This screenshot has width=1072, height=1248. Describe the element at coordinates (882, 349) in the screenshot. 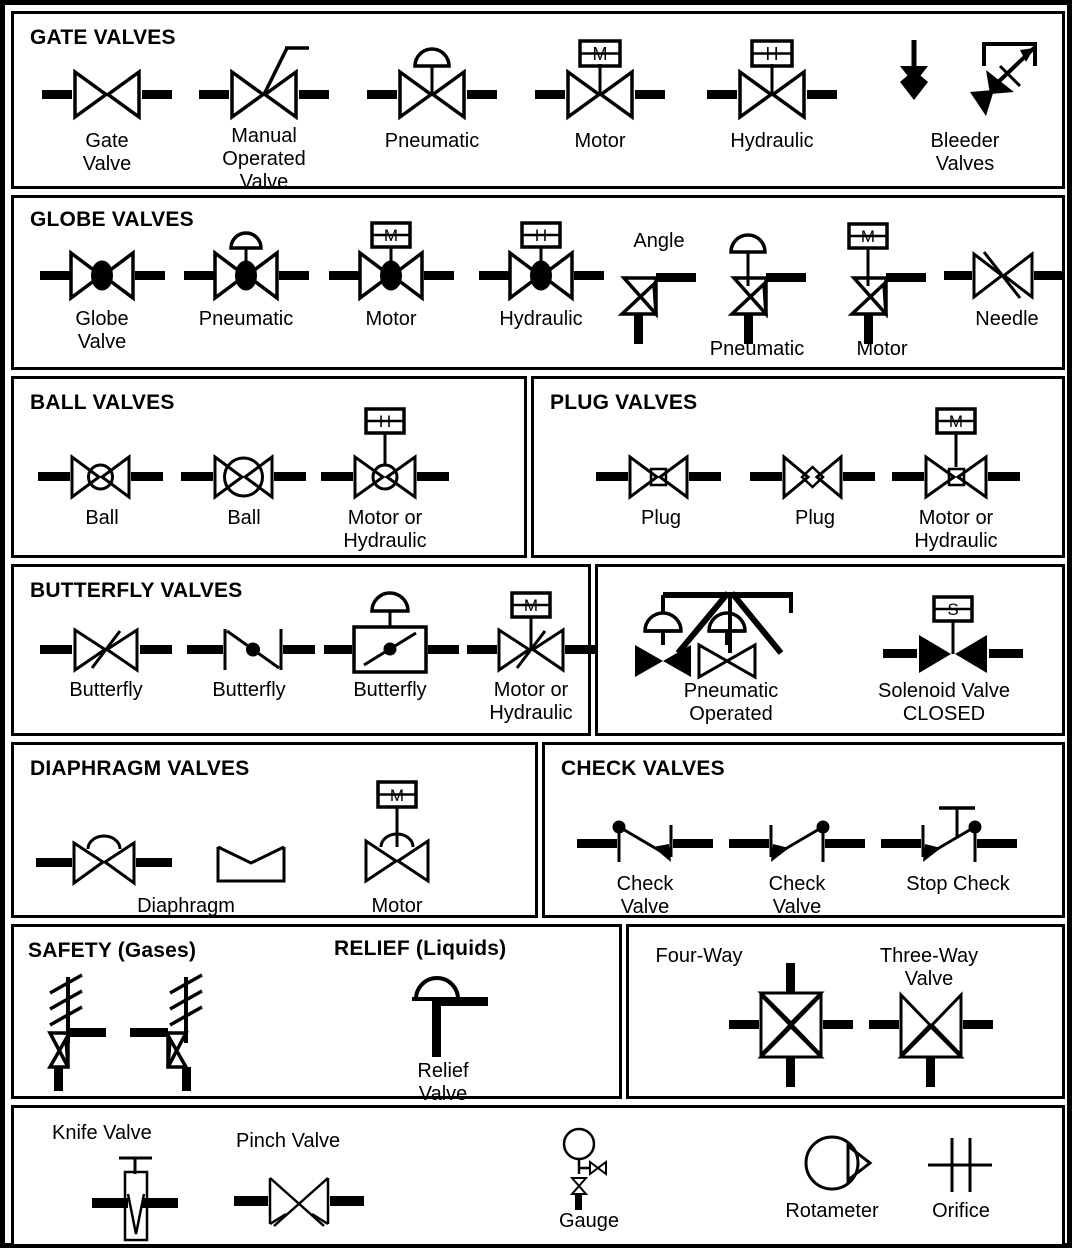

I see `label-angle-motor: Motor` at that location.